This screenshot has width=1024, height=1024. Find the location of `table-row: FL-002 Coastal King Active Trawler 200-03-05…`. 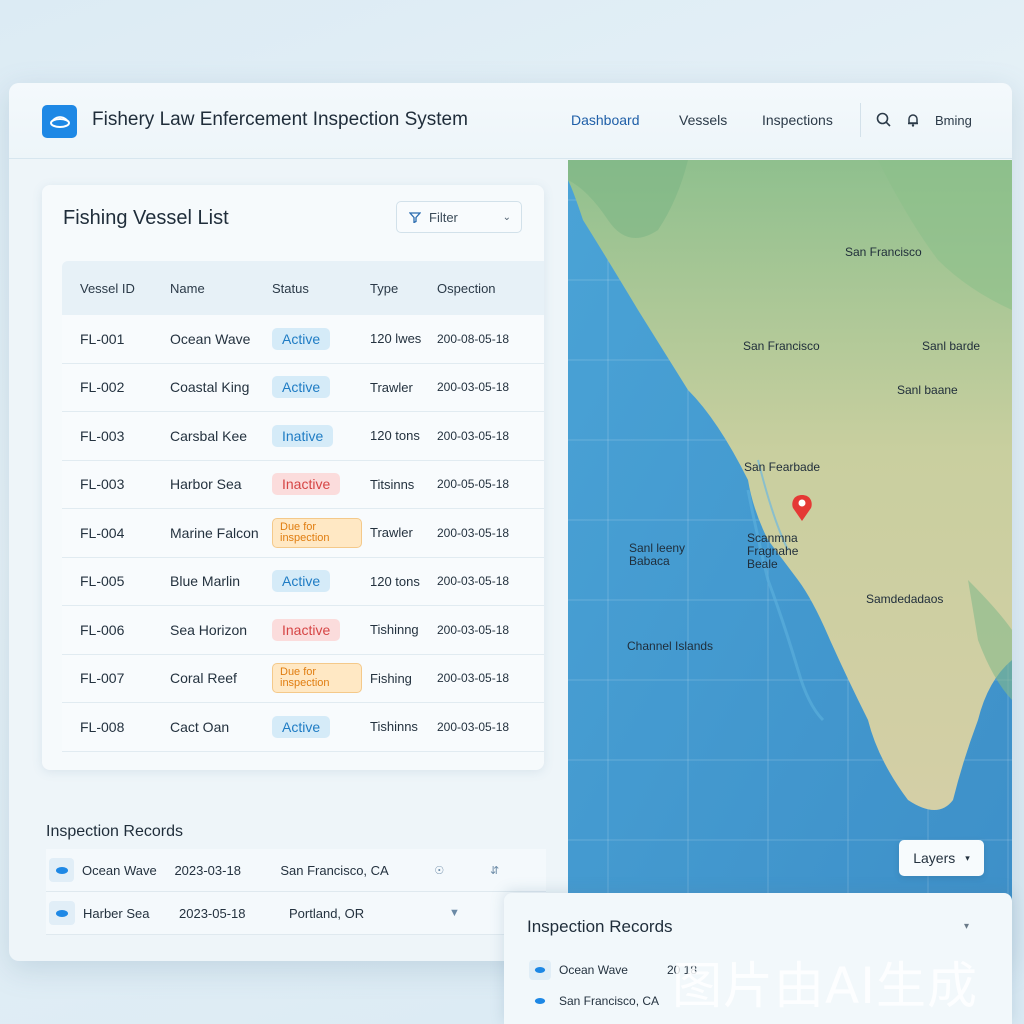

table-row: FL-002 Coastal King Active Trawler 200-03-05… is located at coordinates (303, 387).